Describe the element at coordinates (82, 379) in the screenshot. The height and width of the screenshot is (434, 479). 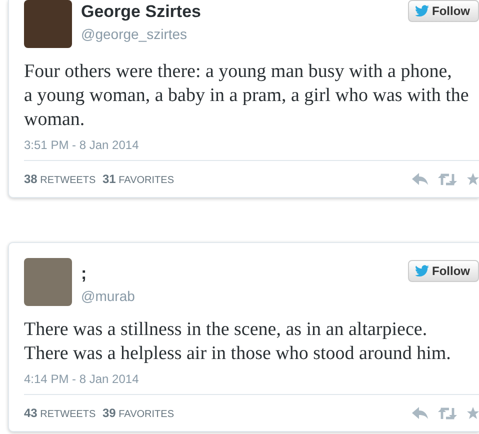
I see `tweet-timestamp: 4:14 PM - 8 Jan 2014` at that location.